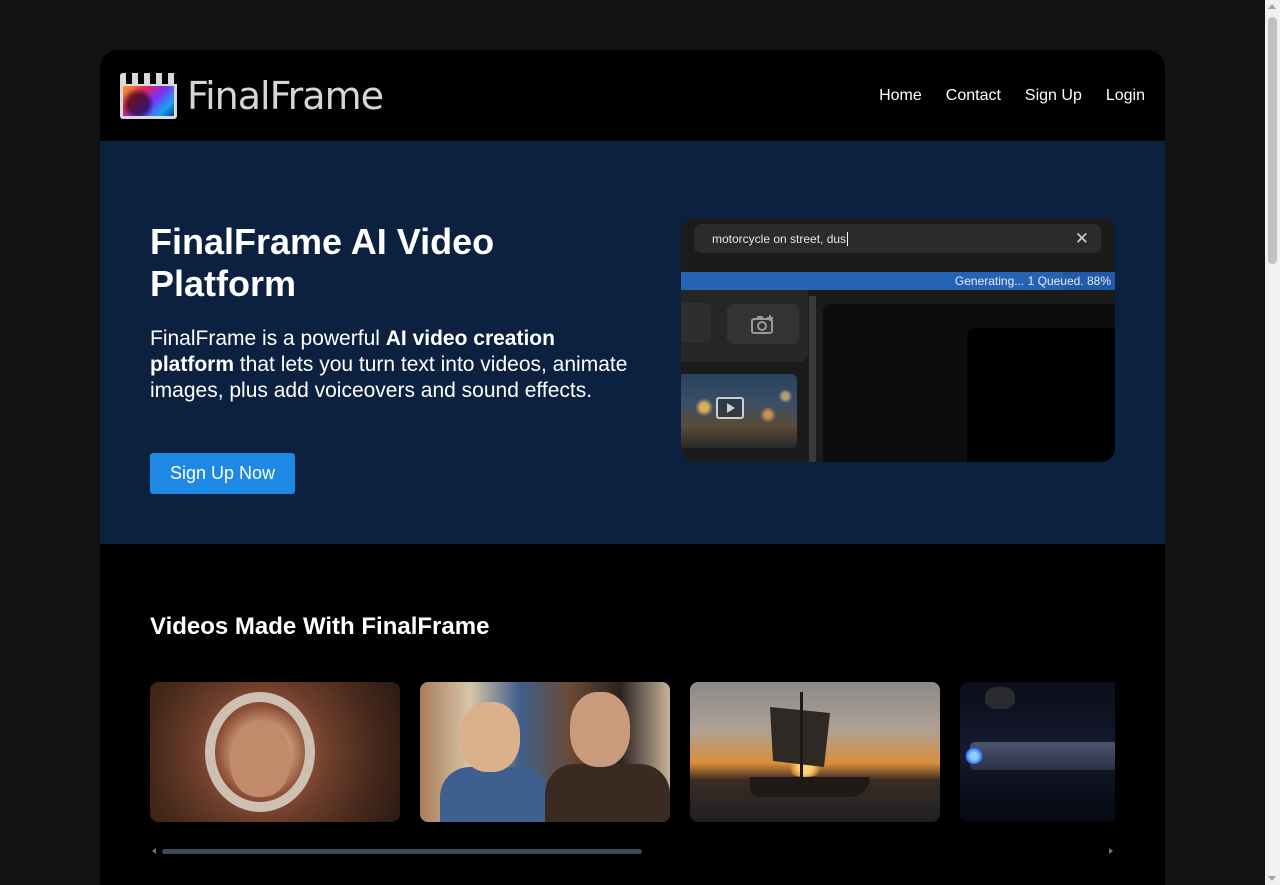  What do you see at coordinates (848, 238) in the screenshot?
I see `text-caret` at bounding box center [848, 238].